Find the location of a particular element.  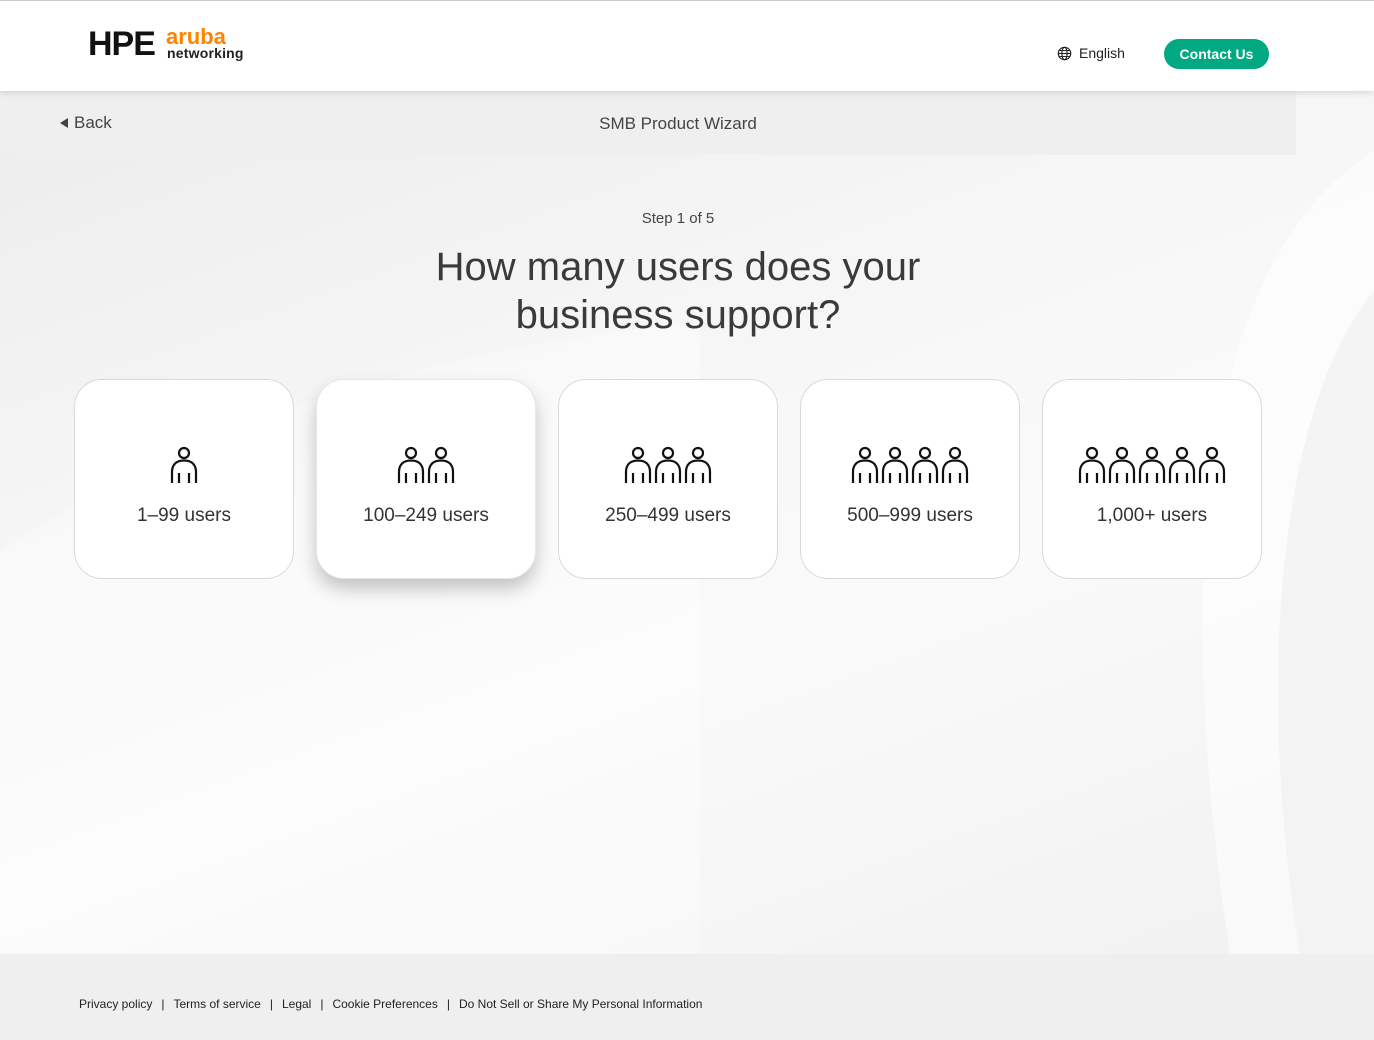

cookie-preferences-link: Cookie Preferences is located at coordinates (384, 1004).